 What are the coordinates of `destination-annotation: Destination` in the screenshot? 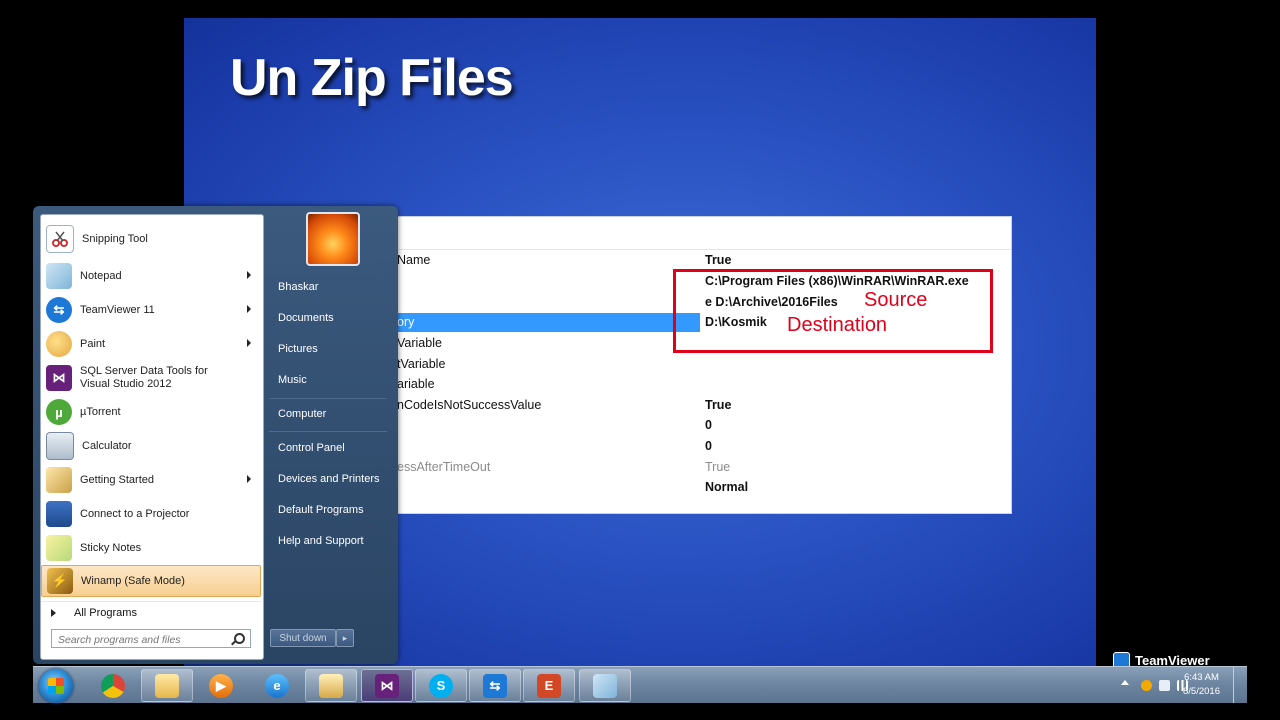 It's located at (837, 325).